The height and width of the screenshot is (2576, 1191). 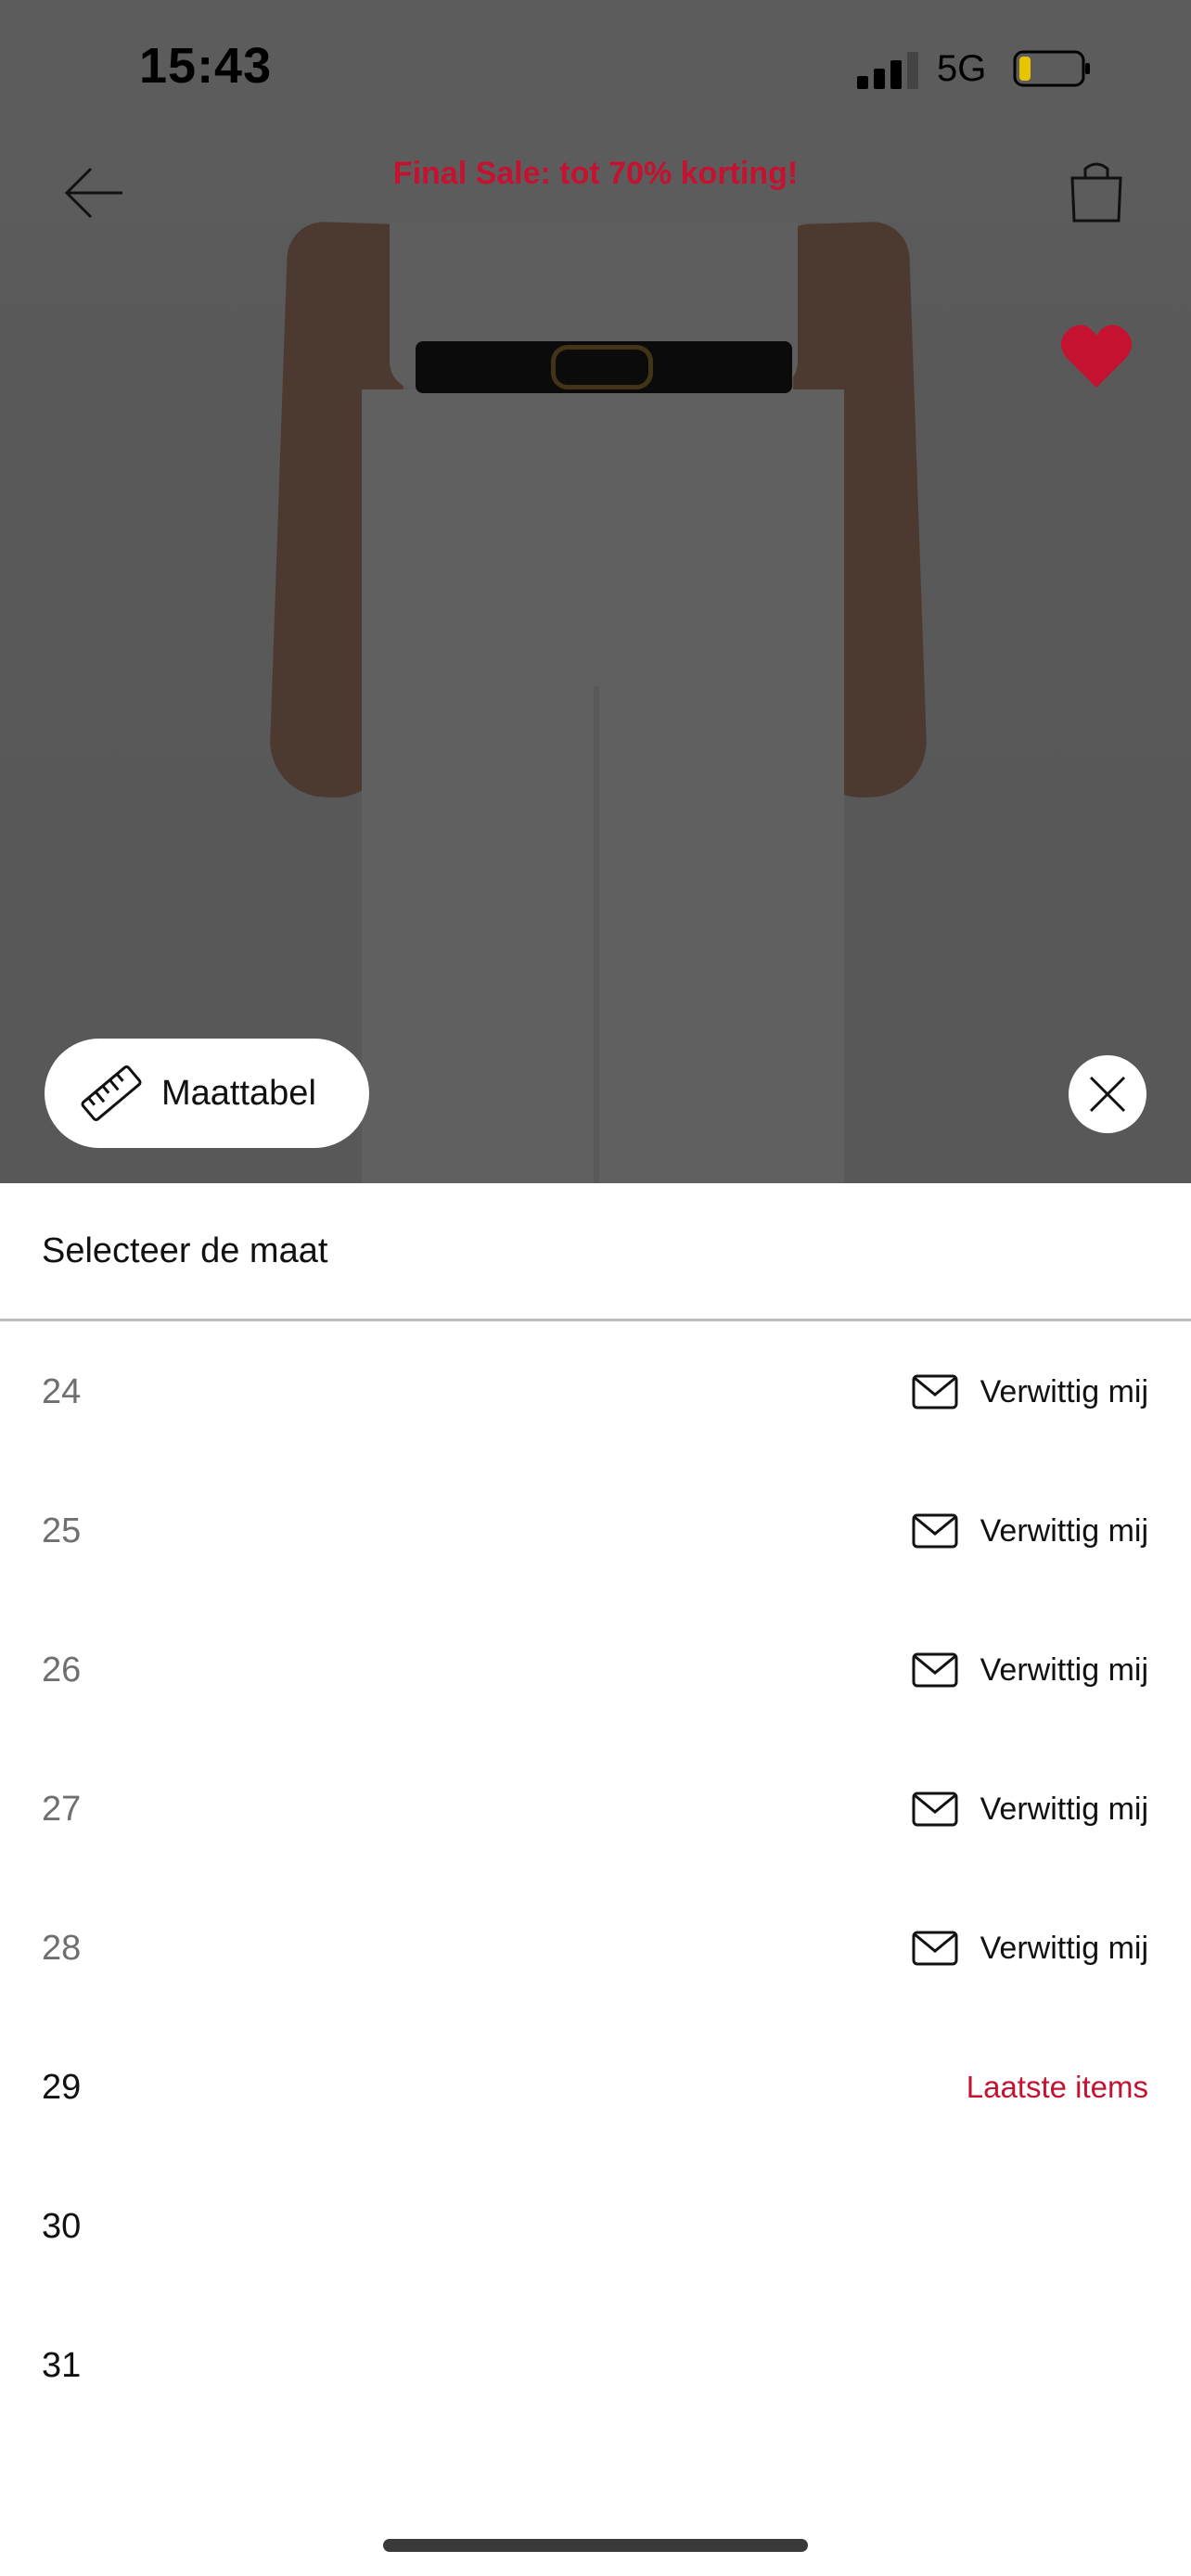 What do you see at coordinates (1057, 2087) in the screenshot?
I see `last-items-badge: Laatste items` at bounding box center [1057, 2087].